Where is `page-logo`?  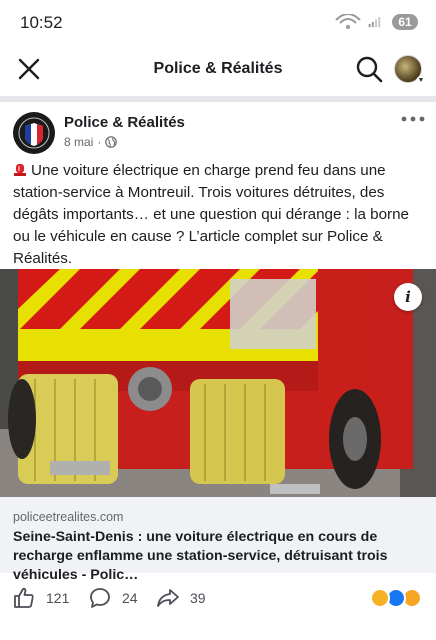 page-logo is located at coordinates (34, 133).